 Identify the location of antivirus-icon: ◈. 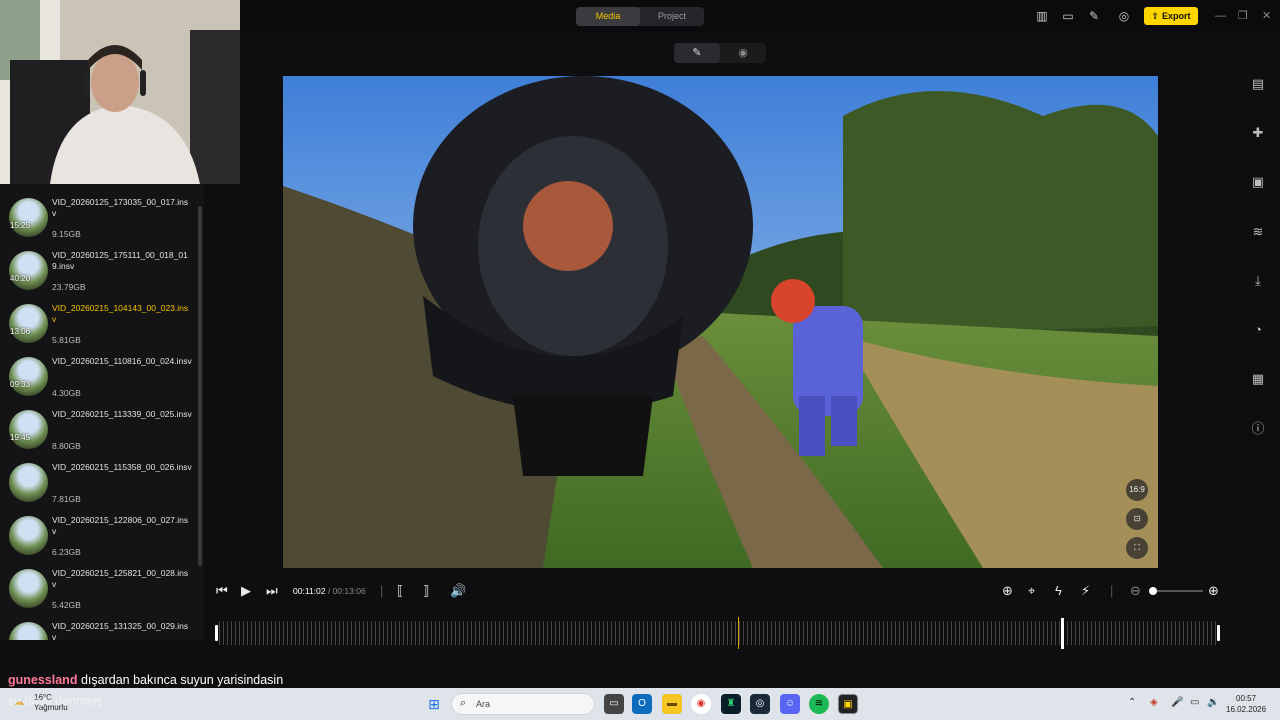
(1154, 702).